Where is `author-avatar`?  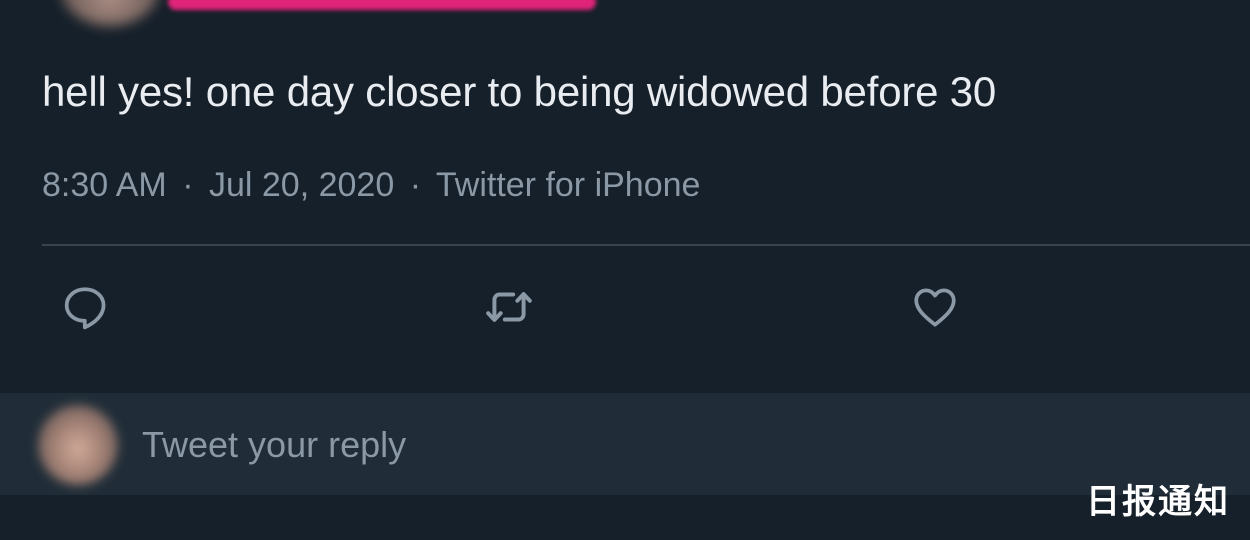 author-avatar is located at coordinates (110, 13).